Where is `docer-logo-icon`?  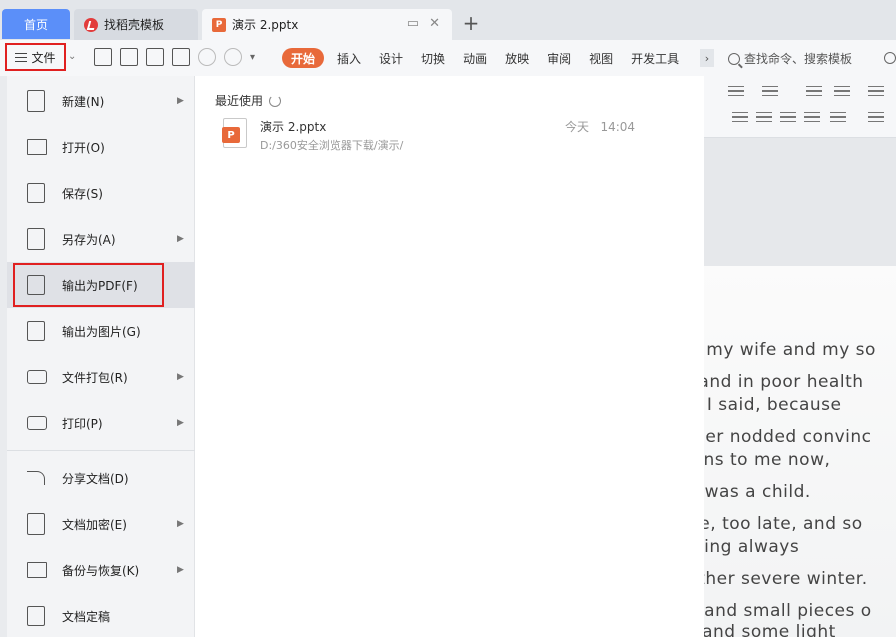
docer-logo-icon is located at coordinates (91, 24).